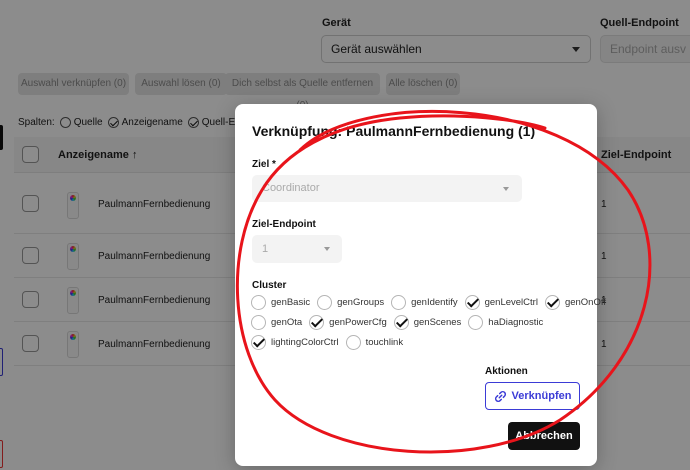  What do you see at coordinates (516, 322) in the screenshot?
I see `cluster-option-label: haDiagnostic` at bounding box center [516, 322].